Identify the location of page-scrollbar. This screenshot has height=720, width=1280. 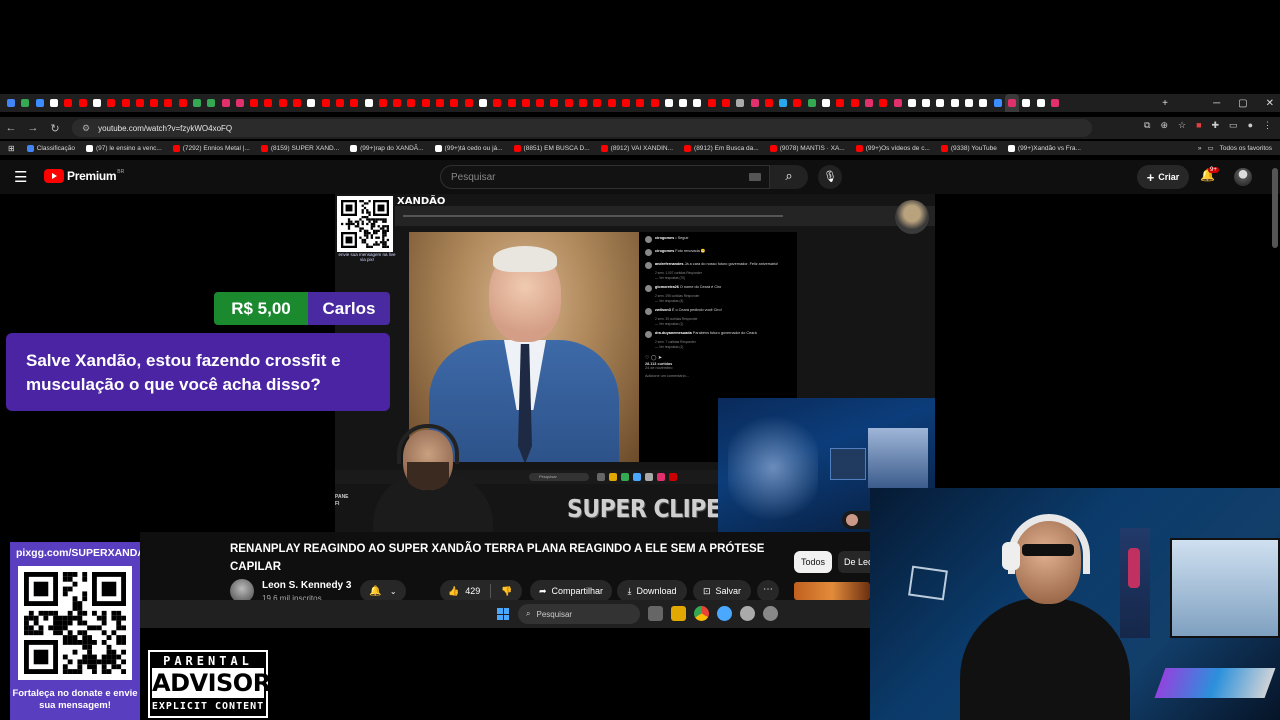
(1275, 208).